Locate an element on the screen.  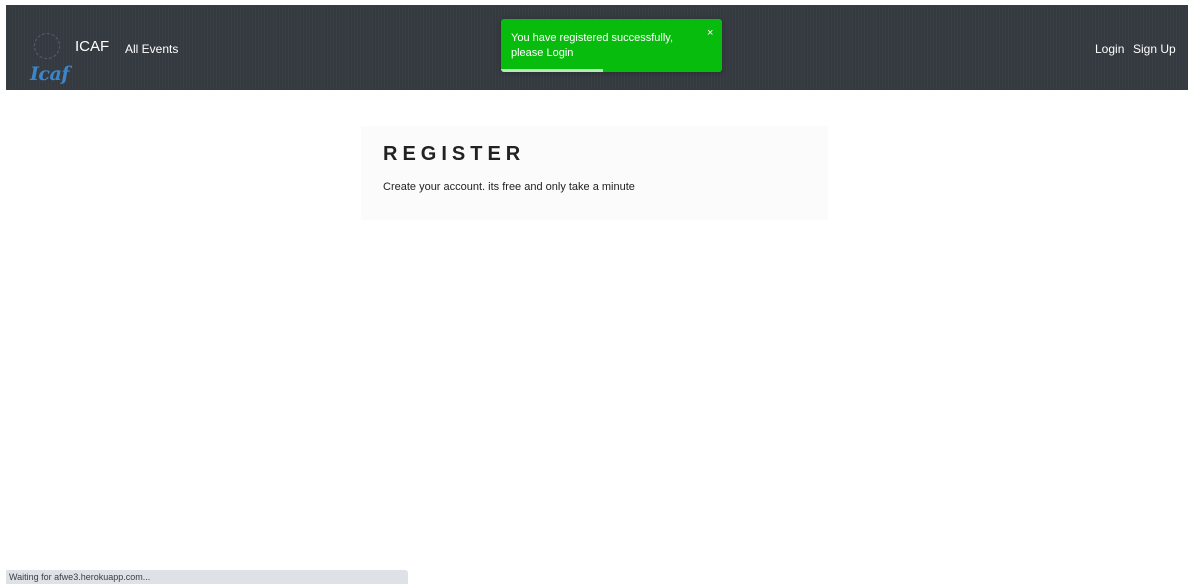
brand-name: ICAF is located at coordinates (92, 46).